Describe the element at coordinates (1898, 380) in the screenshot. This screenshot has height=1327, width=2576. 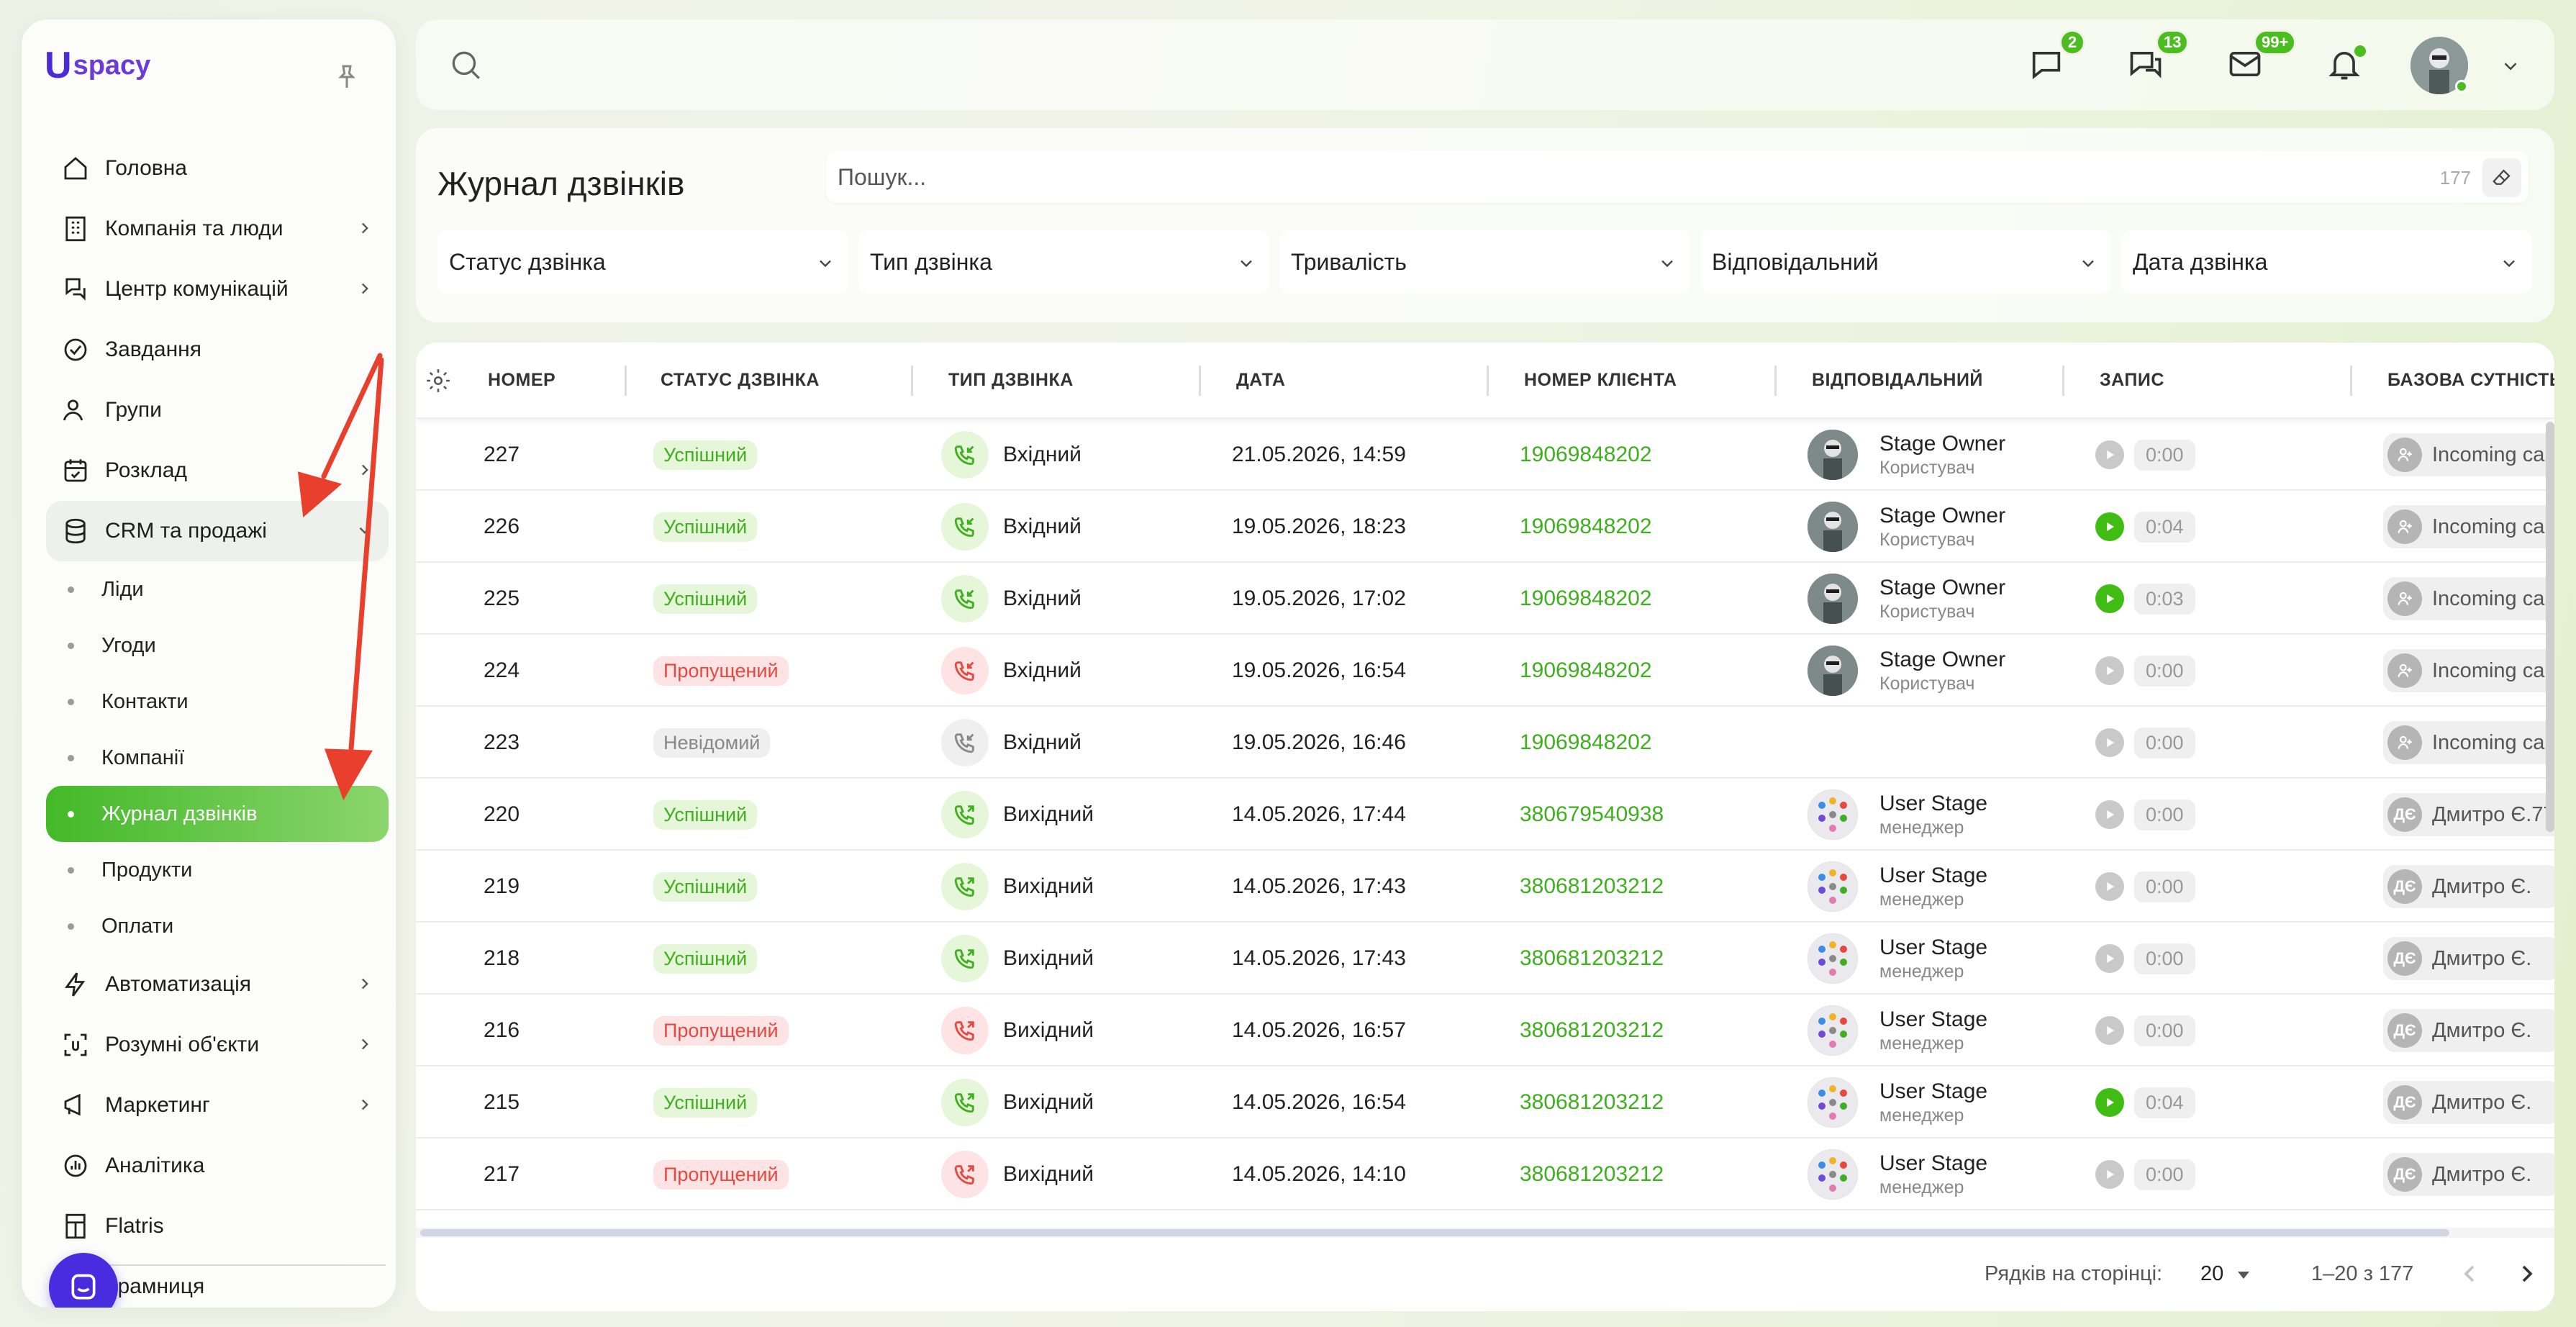
I see `column-header: ВІДПОВІДАЛЬНИЙ` at that location.